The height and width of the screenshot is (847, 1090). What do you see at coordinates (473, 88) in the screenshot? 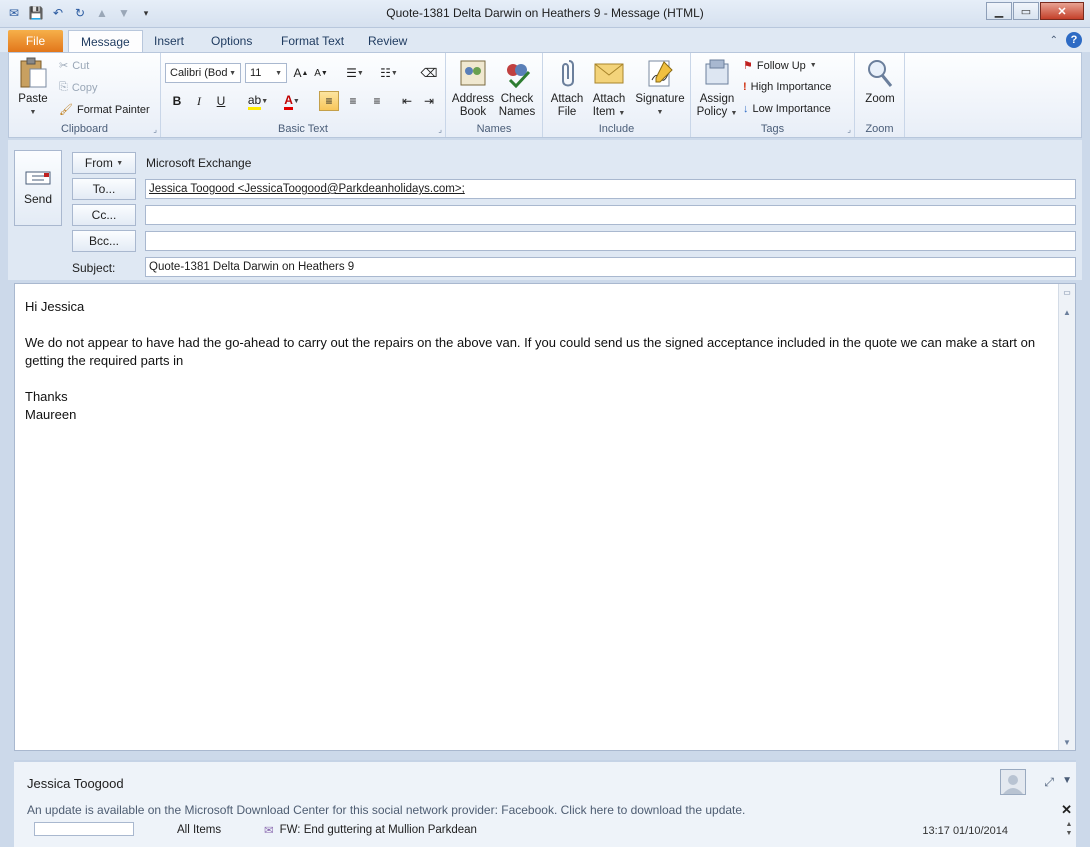
I see `address-book-button: Address Book` at bounding box center [473, 88].